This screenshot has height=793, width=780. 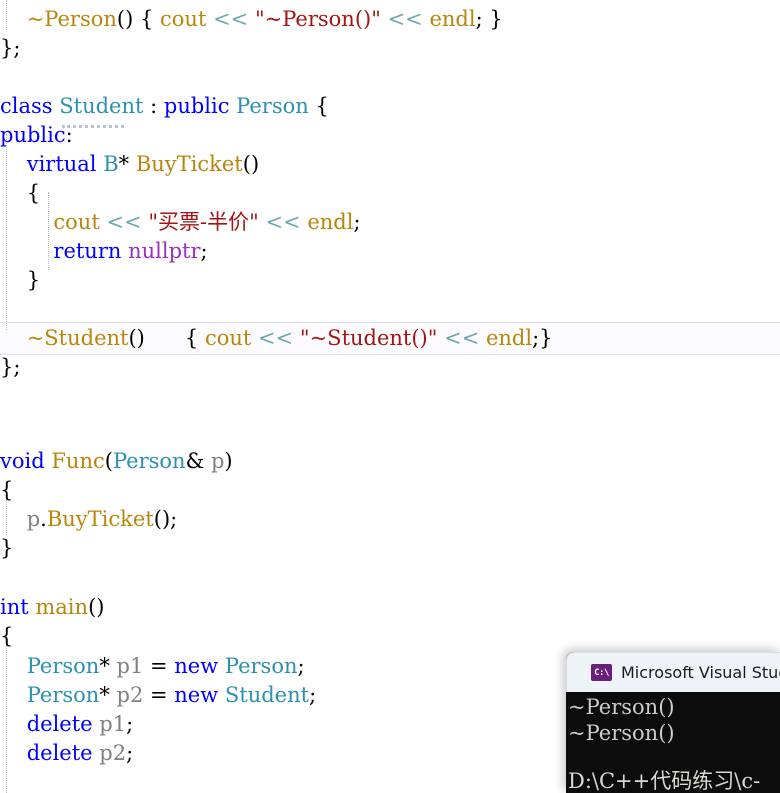 What do you see at coordinates (108, 461) in the screenshot?
I see `code-token: (` at bounding box center [108, 461].